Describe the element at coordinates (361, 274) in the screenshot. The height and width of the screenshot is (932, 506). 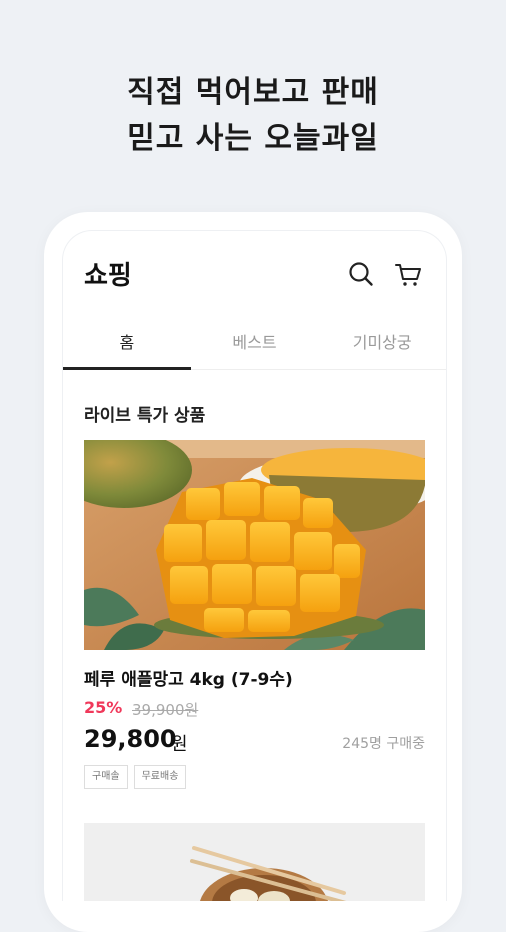
I see `search-icon` at that location.